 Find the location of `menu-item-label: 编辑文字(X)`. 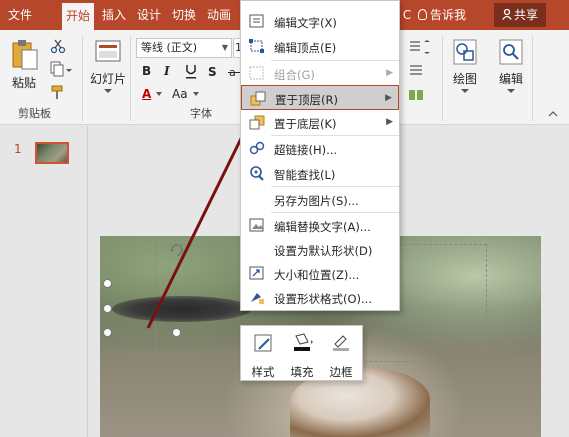

menu-item-label: 编辑文字(X) is located at coordinates (305, 23).